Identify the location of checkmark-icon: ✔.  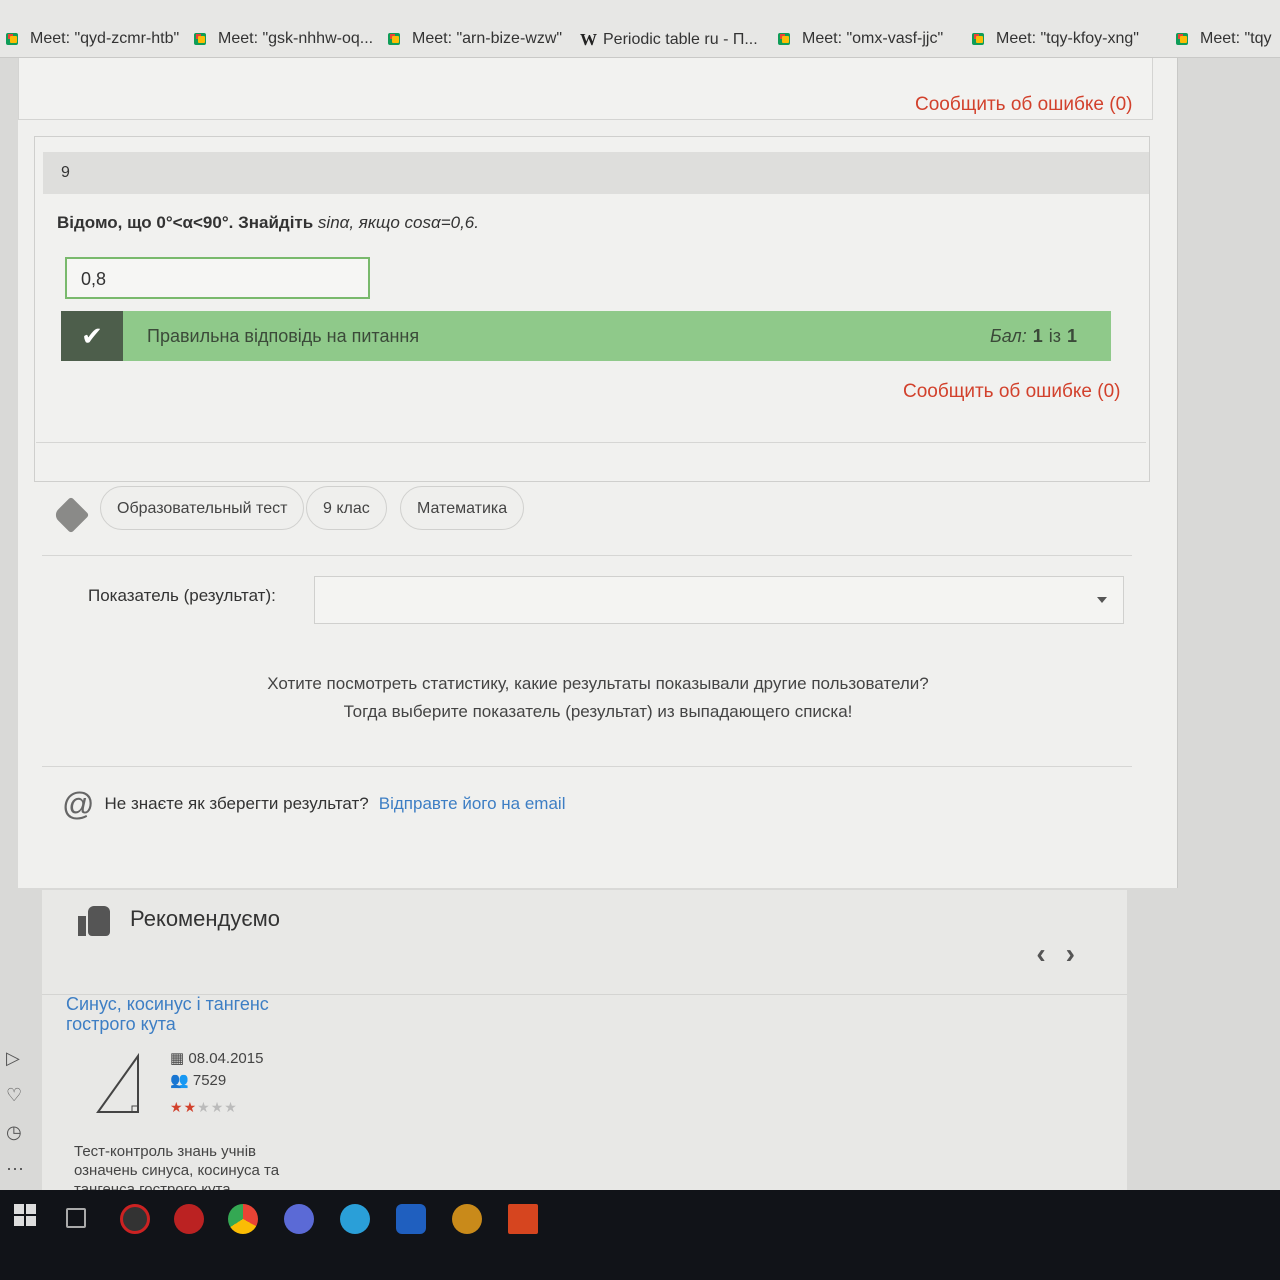
(92, 336).